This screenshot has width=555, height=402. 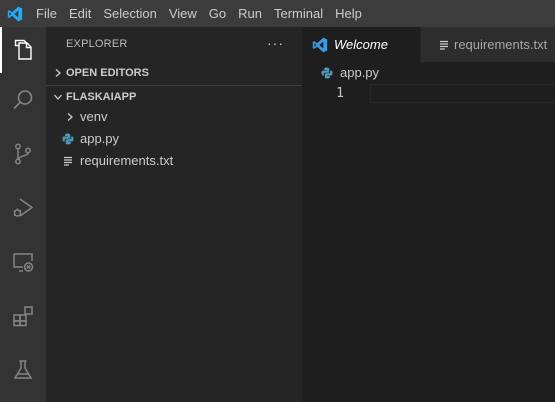 I want to click on section-open-editors: OPEN EDITORS, so click(x=174, y=73).